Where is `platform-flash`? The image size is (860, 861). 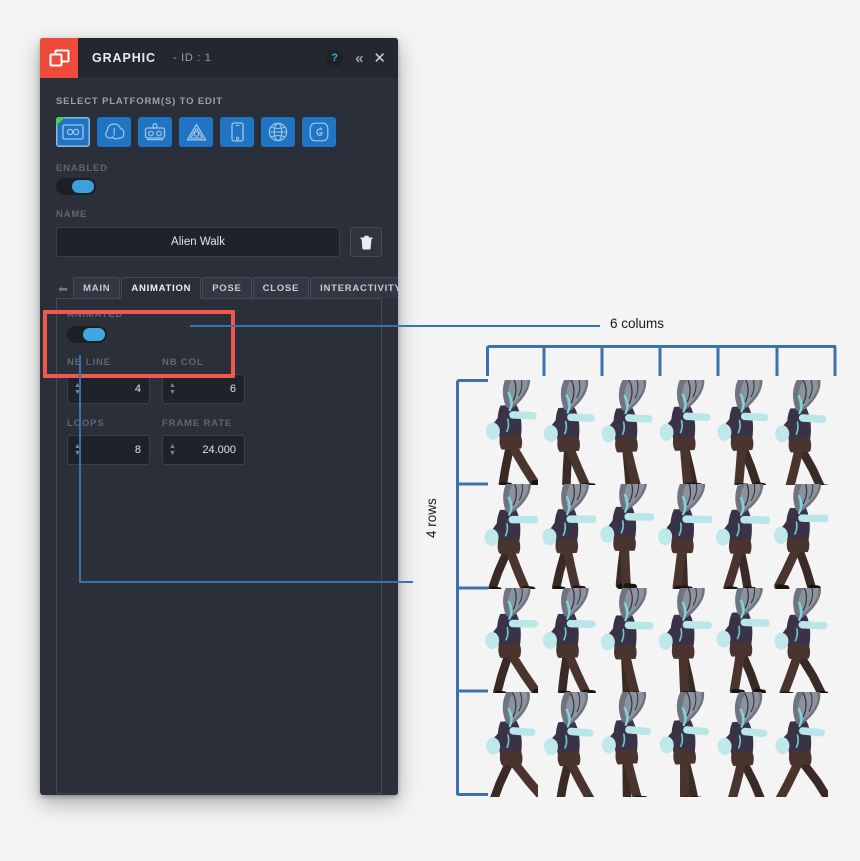 platform-flash is located at coordinates (114, 132).